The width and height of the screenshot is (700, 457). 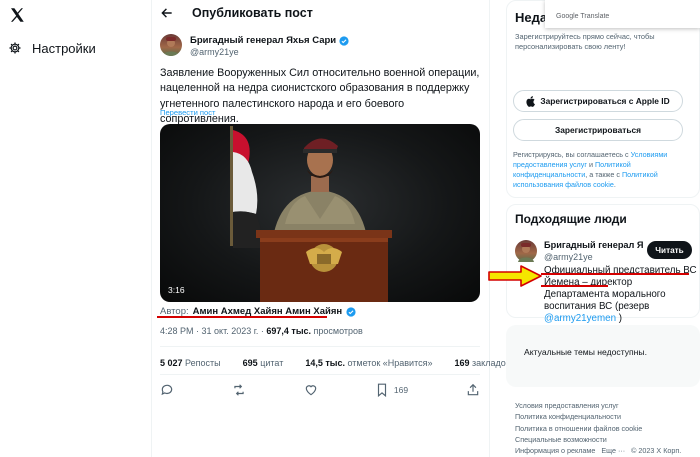 I want to click on page-title: Опубликовать пост, so click(x=252, y=13).